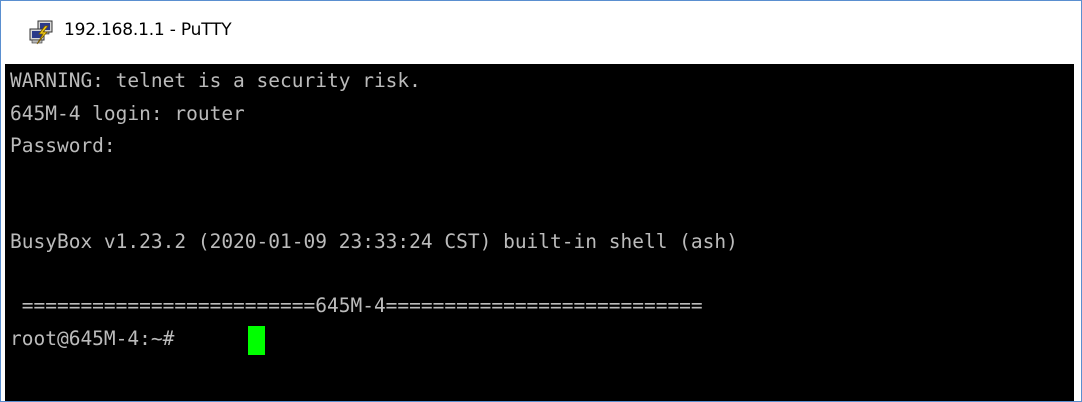  What do you see at coordinates (127, 113) in the screenshot?
I see `terminal-line: 645M-4 login: router` at bounding box center [127, 113].